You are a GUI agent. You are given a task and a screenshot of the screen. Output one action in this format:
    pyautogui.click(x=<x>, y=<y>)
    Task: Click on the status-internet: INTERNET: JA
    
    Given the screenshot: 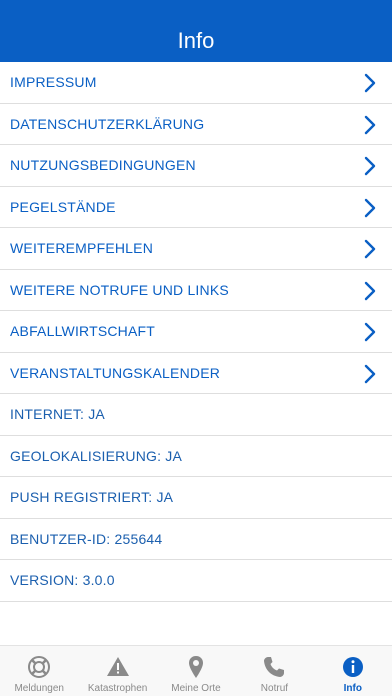 What is the action you would take?
    pyautogui.click(x=196, y=415)
    